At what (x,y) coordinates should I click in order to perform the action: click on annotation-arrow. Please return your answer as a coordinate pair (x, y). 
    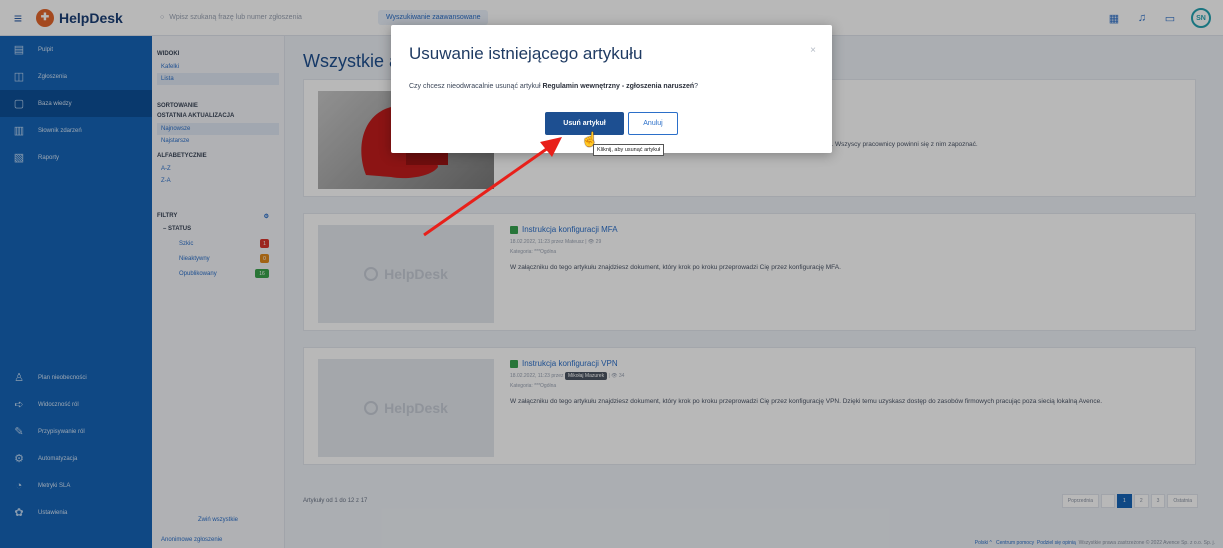
    Looking at the image, I should click on (492, 187).